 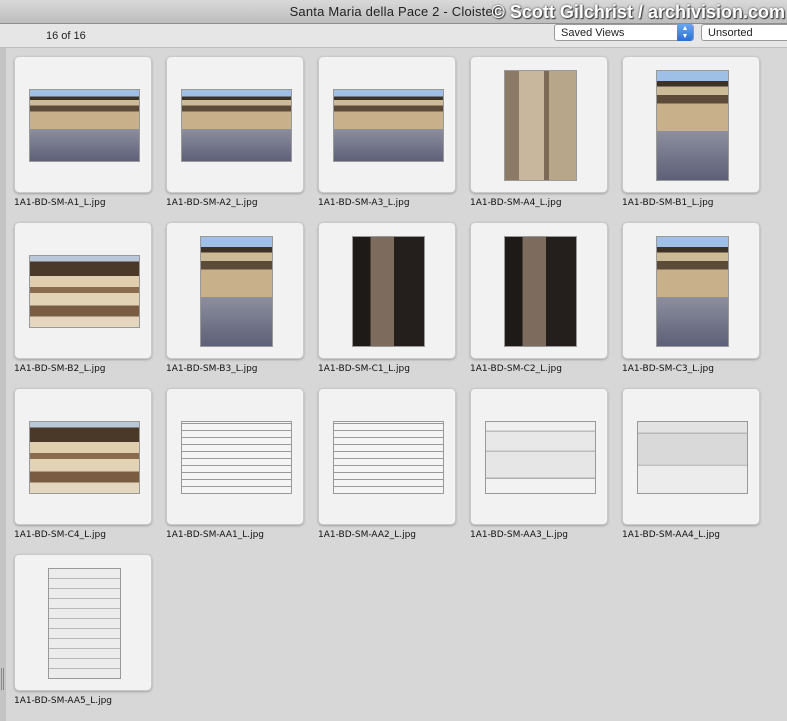 What do you see at coordinates (3, 384) in the screenshot?
I see `split-pane-edge` at bounding box center [3, 384].